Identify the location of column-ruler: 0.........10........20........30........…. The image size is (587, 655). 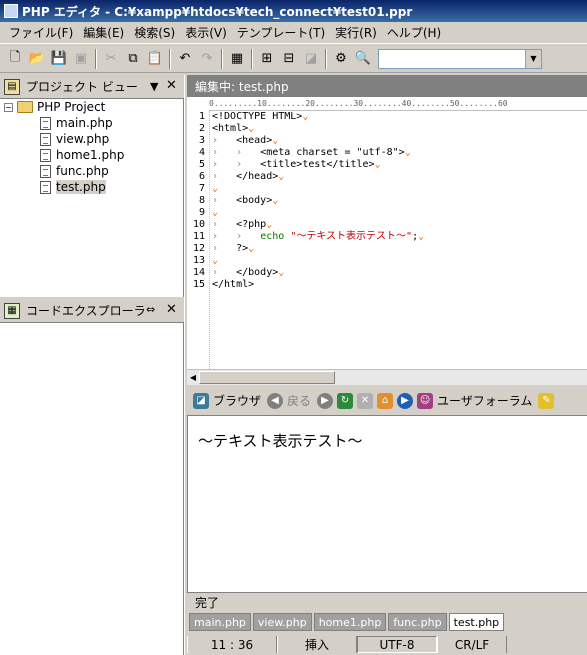
(398, 105).